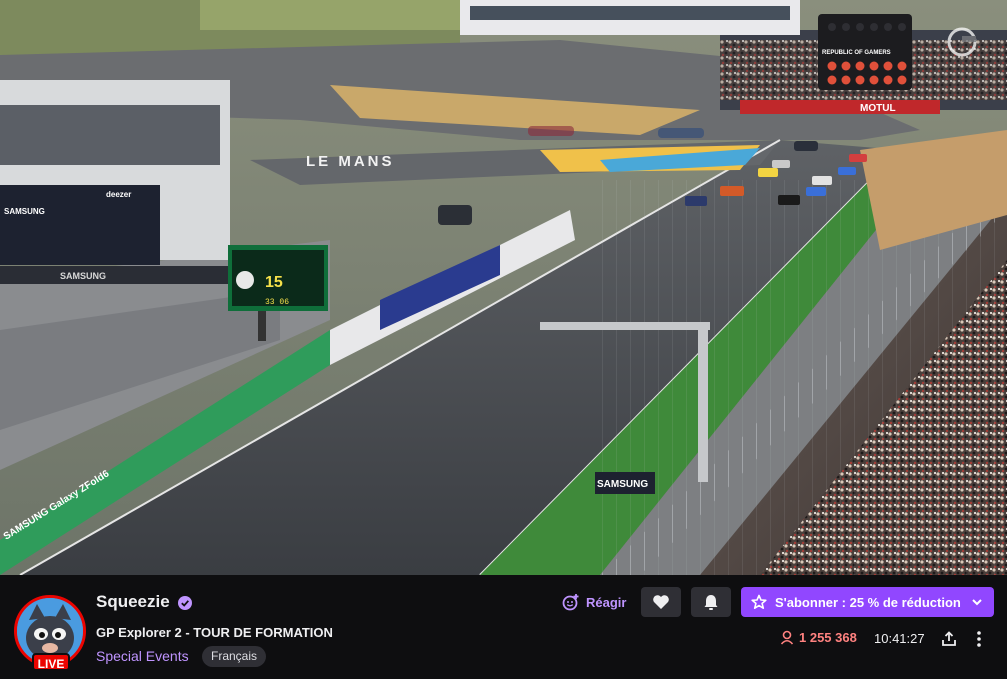 This screenshot has width=1007, height=679. Describe the element at coordinates (878, 108) in the screenshot. I see `motul-banner: MOTUL` at that location.